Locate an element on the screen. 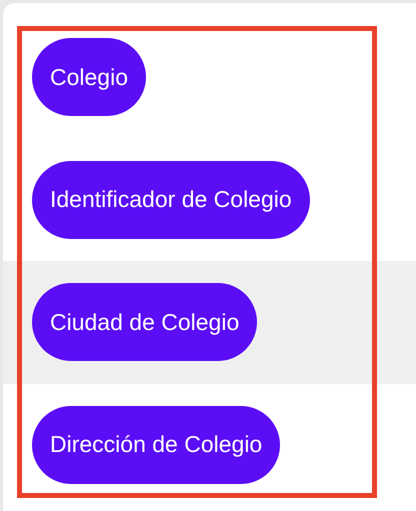 Image resolution: width=416 pixels, height=511 pixels. chip: Ciudad de Colegio is located at coordinates (145, 322).